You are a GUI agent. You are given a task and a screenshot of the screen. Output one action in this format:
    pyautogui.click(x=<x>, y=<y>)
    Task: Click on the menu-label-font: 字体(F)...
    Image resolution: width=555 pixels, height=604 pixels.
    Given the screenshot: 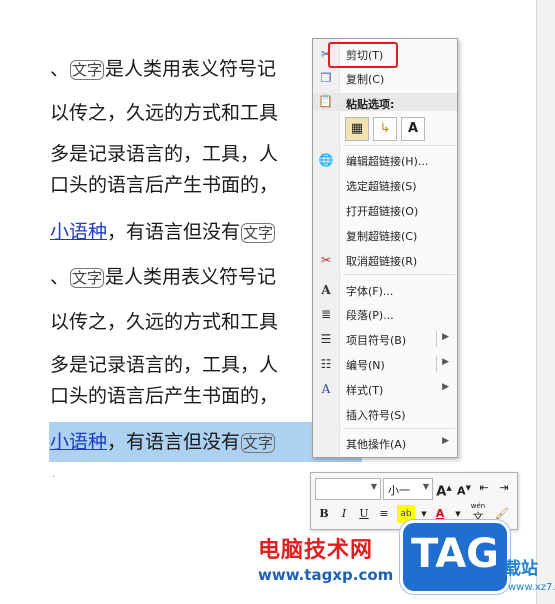 What is the action you would take?
    pyautogui.click(x=370, y=291)
    